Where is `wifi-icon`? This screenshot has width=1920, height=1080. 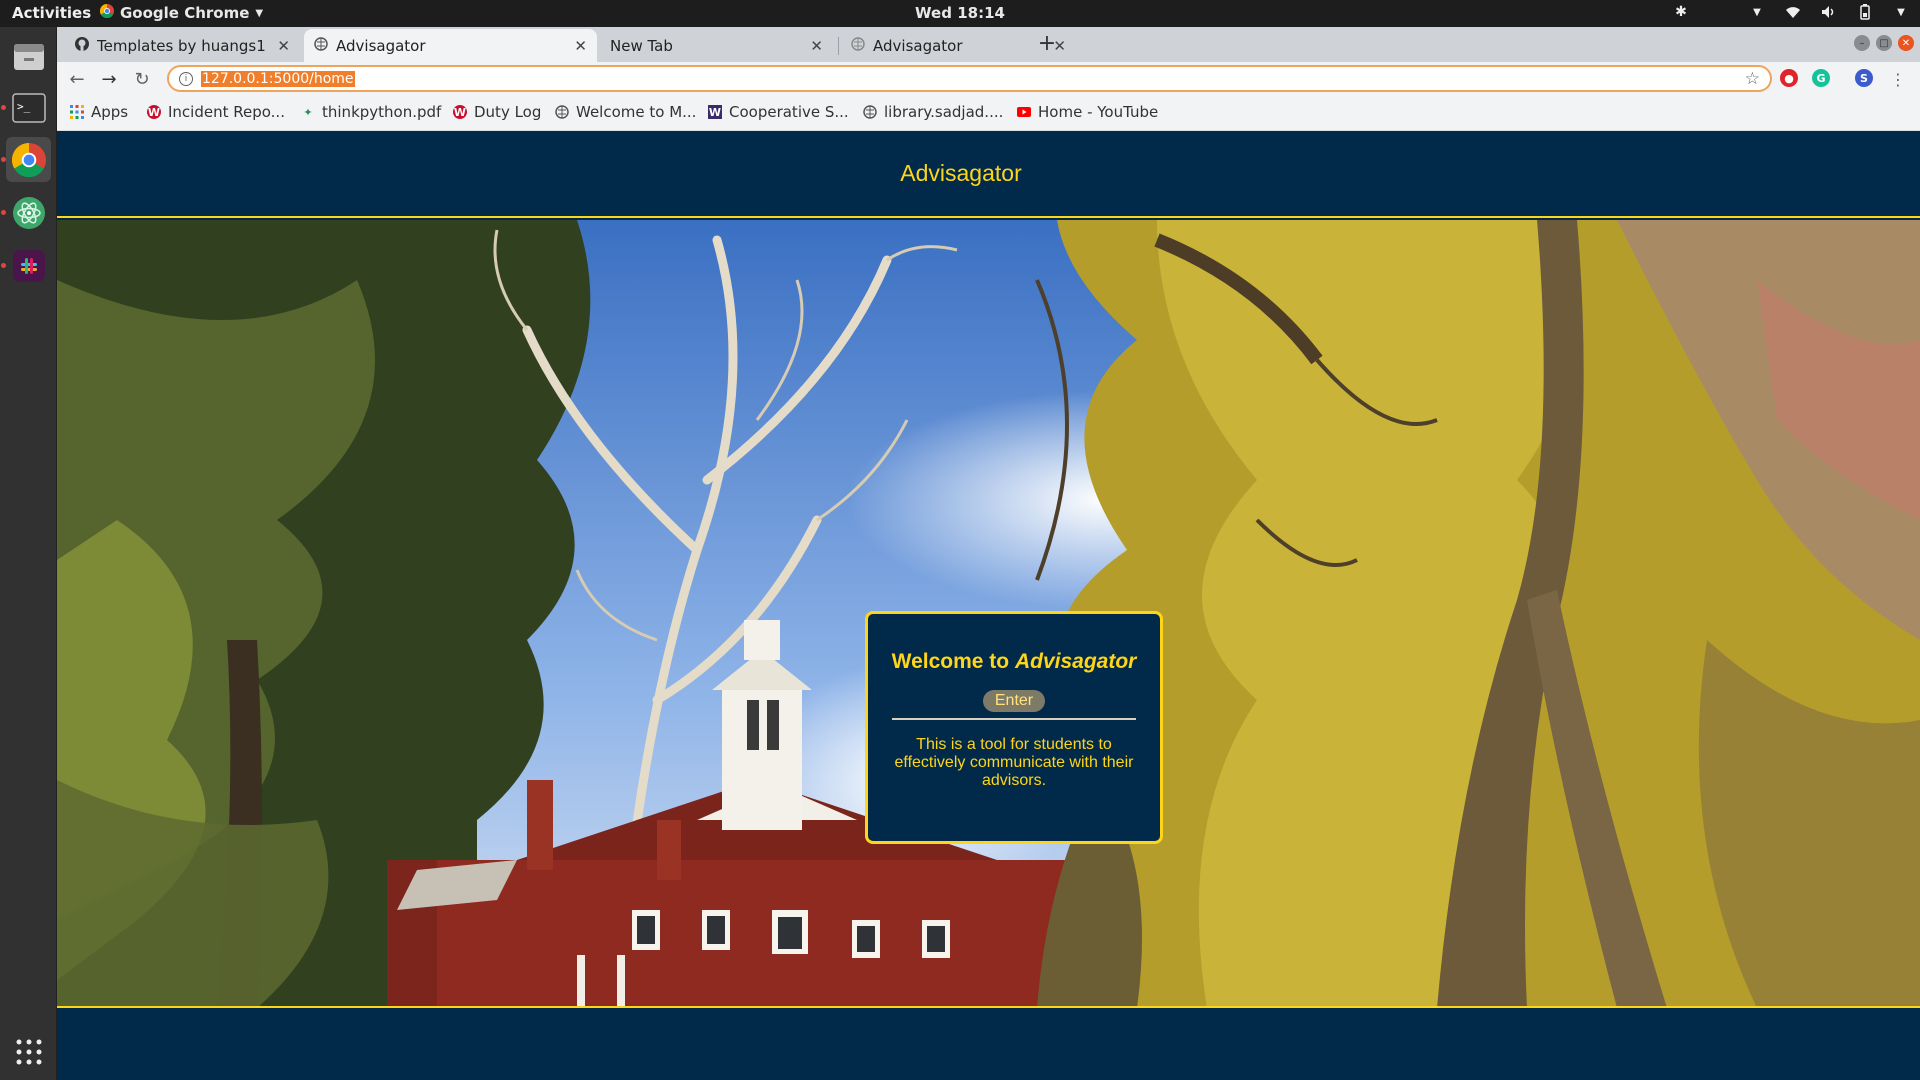 wifi-icon is located at coordinates (1793, 12).